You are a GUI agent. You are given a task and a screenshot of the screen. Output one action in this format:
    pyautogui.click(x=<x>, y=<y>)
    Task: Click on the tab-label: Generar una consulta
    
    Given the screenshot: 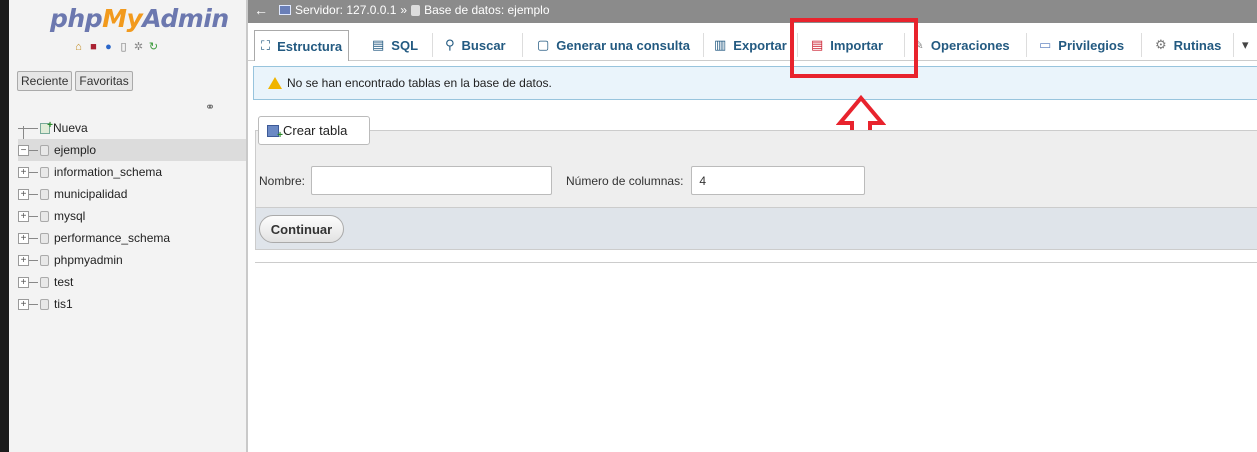 What is the action you would take?
    pyautogui.click(x=623, y=45)
    